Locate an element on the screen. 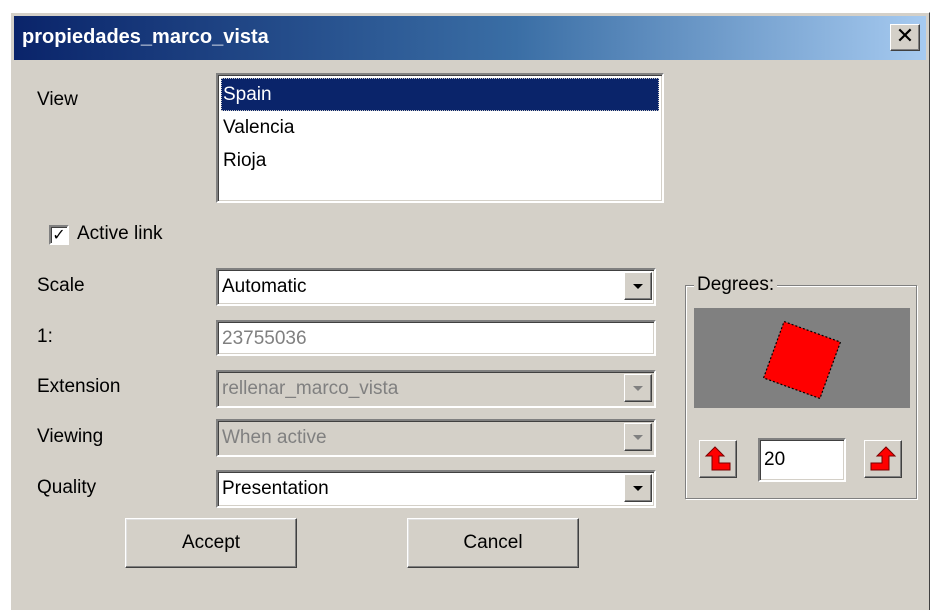  quality-value: Presentation is located at coordinates (275, 488).